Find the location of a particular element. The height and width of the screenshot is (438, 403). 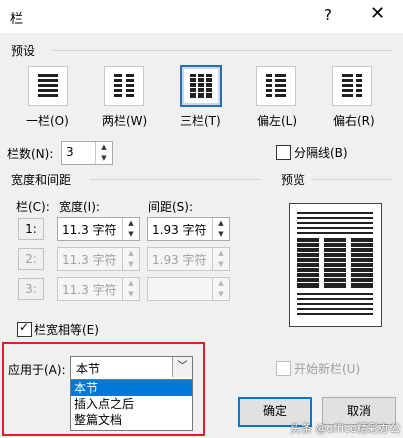

three-columns-icon is located at coordinates (201, 86).